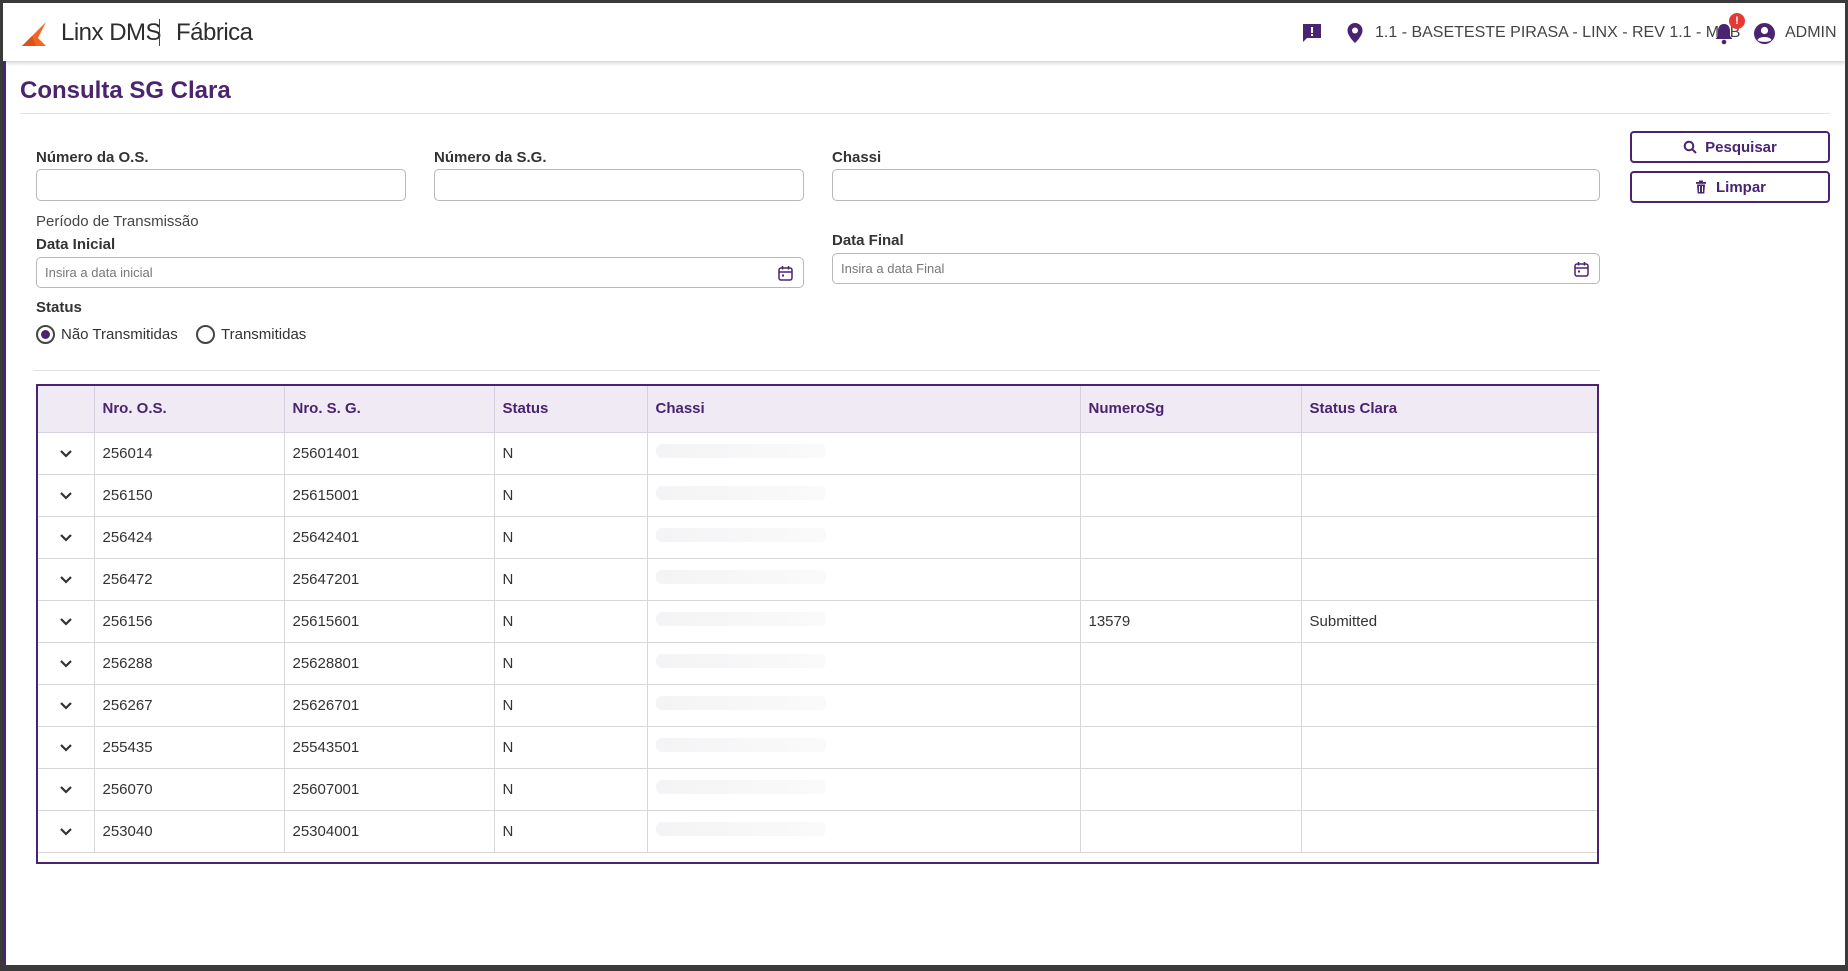  Describe the element at coordinates (817, 537) in the screenshot. I see `table-row: 256424 25642401 N` at that location.